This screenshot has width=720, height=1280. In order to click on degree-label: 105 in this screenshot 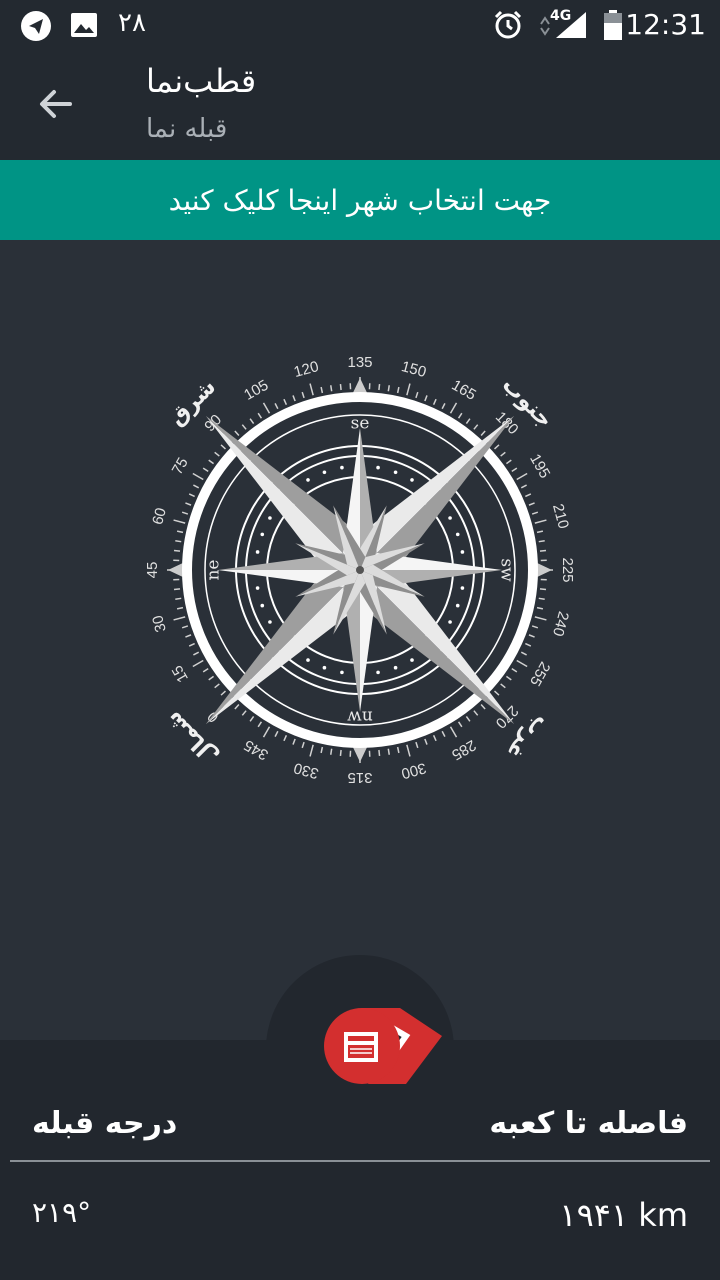, I will do `click(256, 390)`.